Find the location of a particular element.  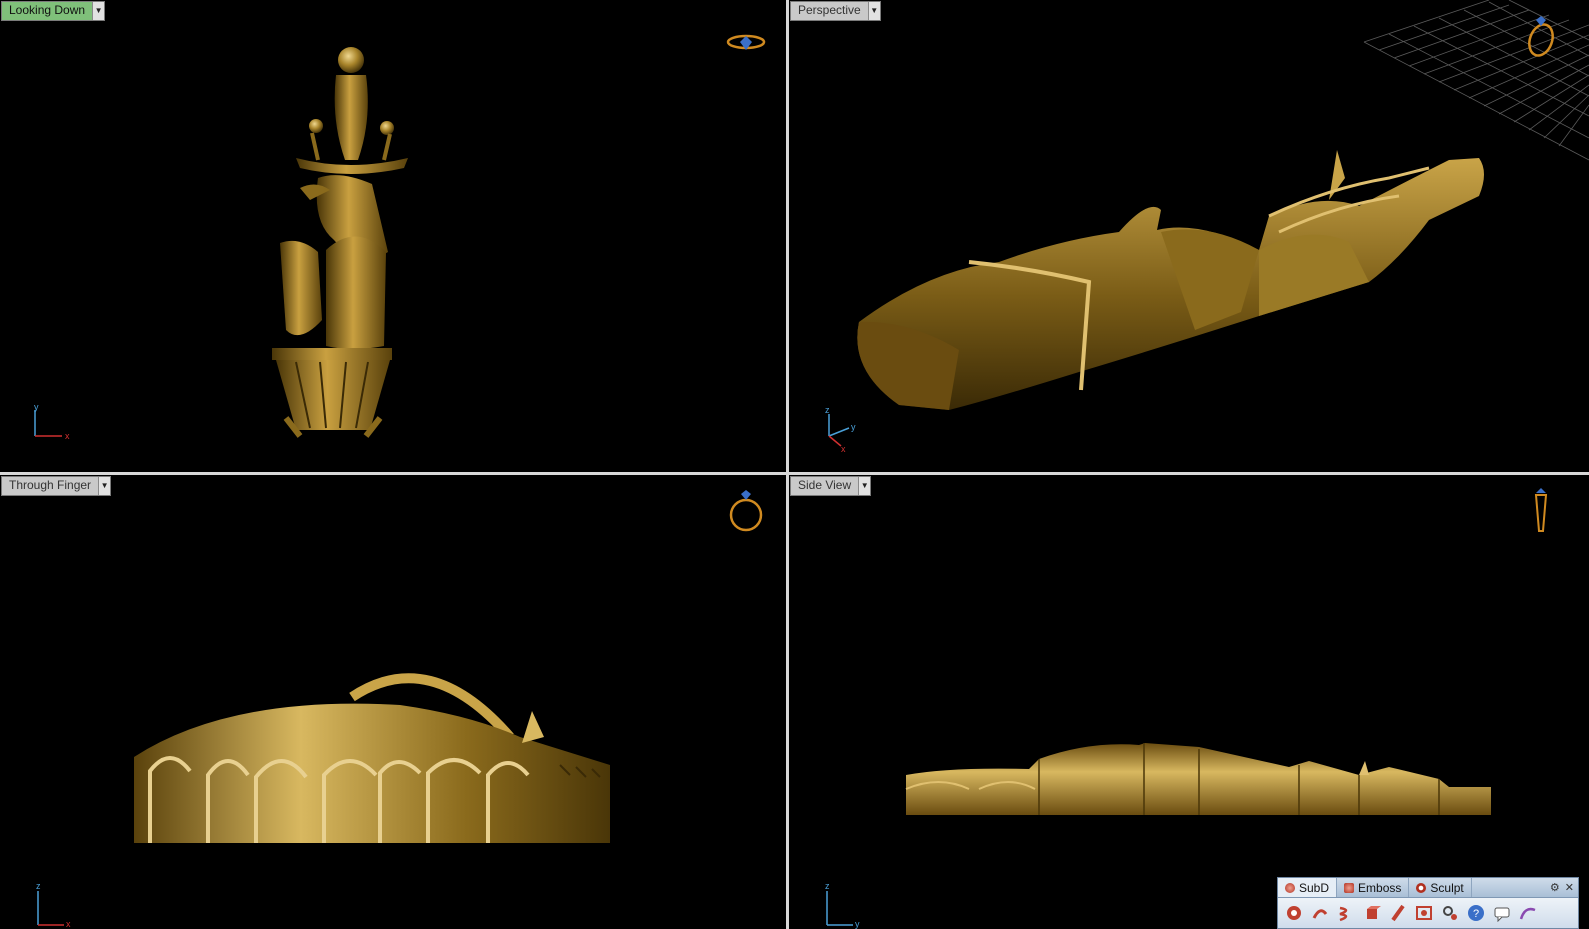

tab-emboss: Emboss is located at coordinates (1373, 887).